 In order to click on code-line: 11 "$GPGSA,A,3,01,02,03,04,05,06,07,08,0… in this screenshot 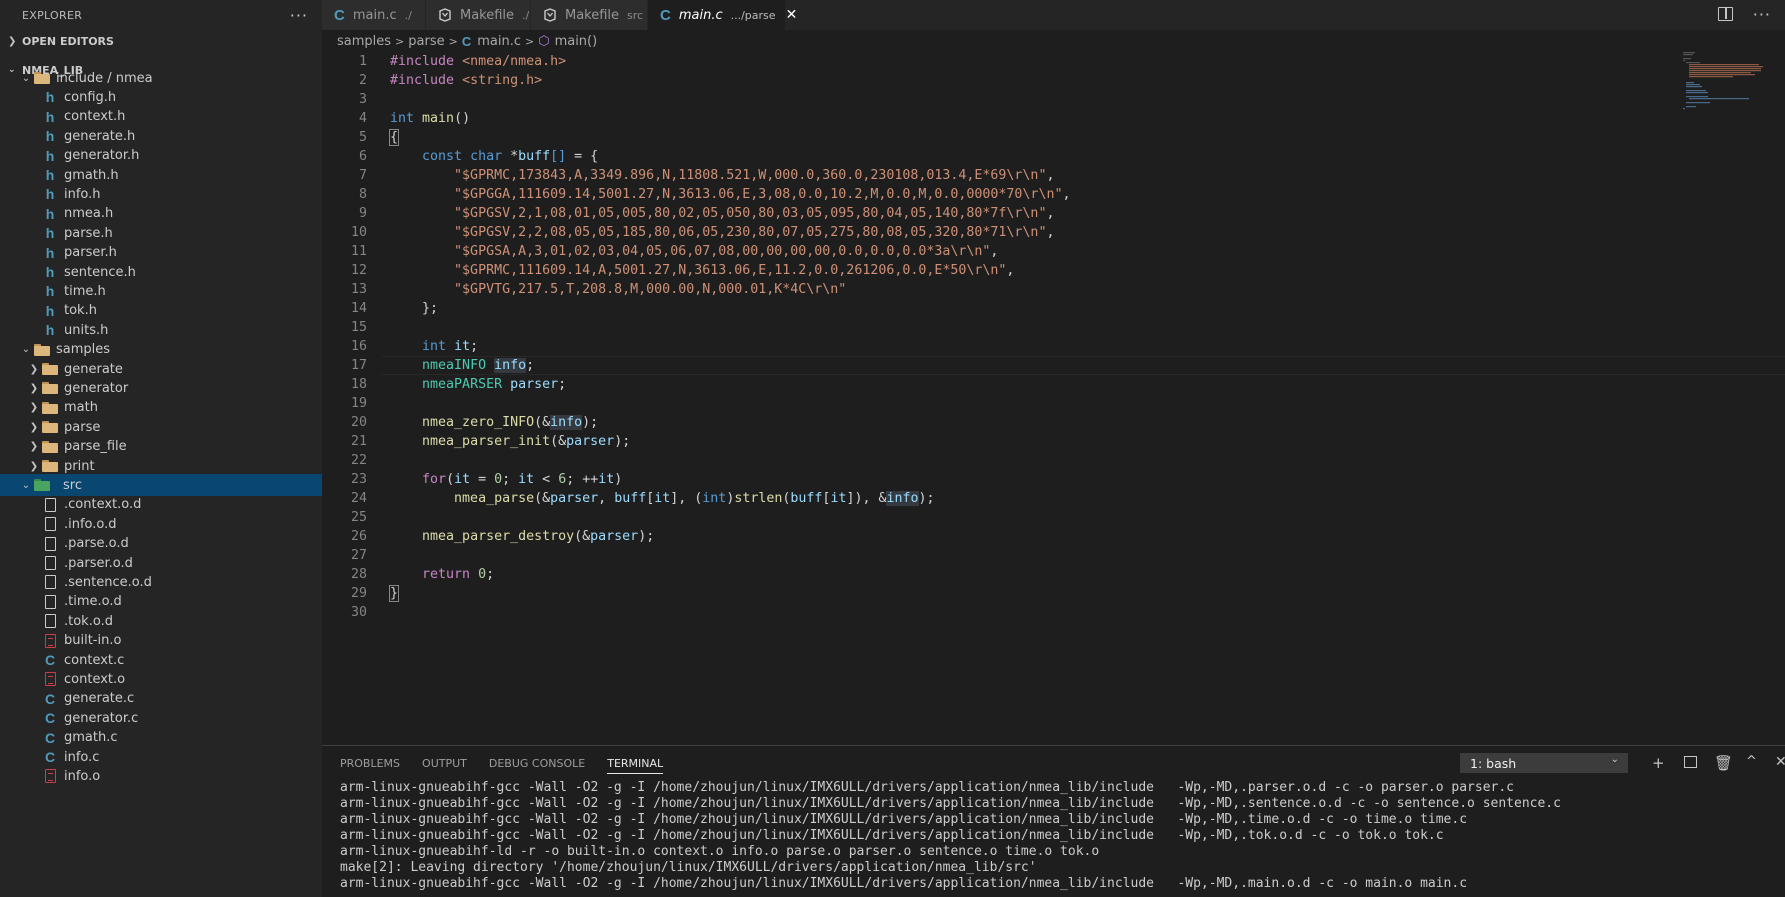, I will do `click(1002, 251)`.